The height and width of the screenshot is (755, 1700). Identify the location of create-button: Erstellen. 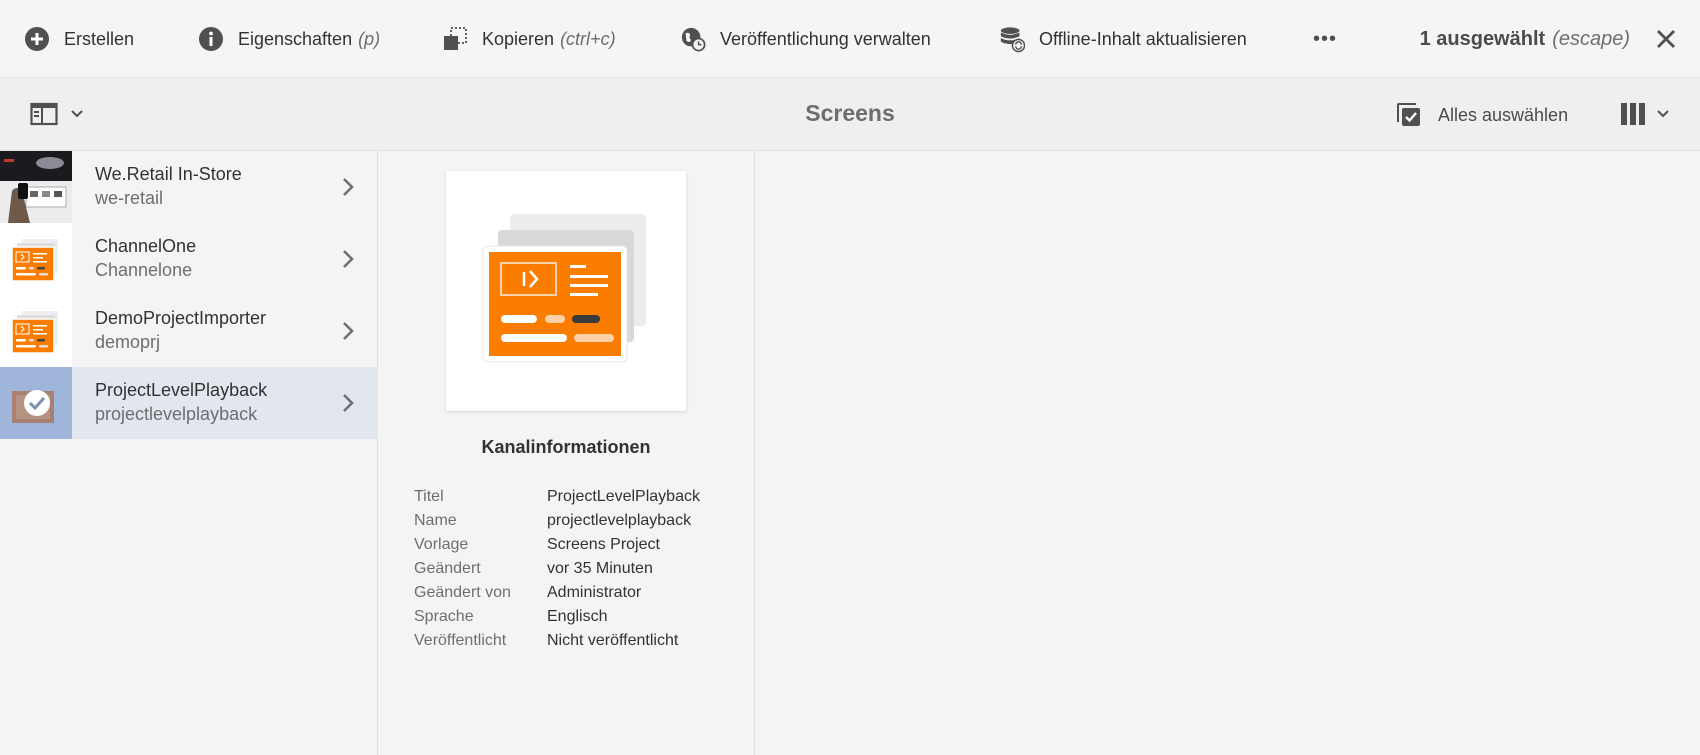
(79, 39).